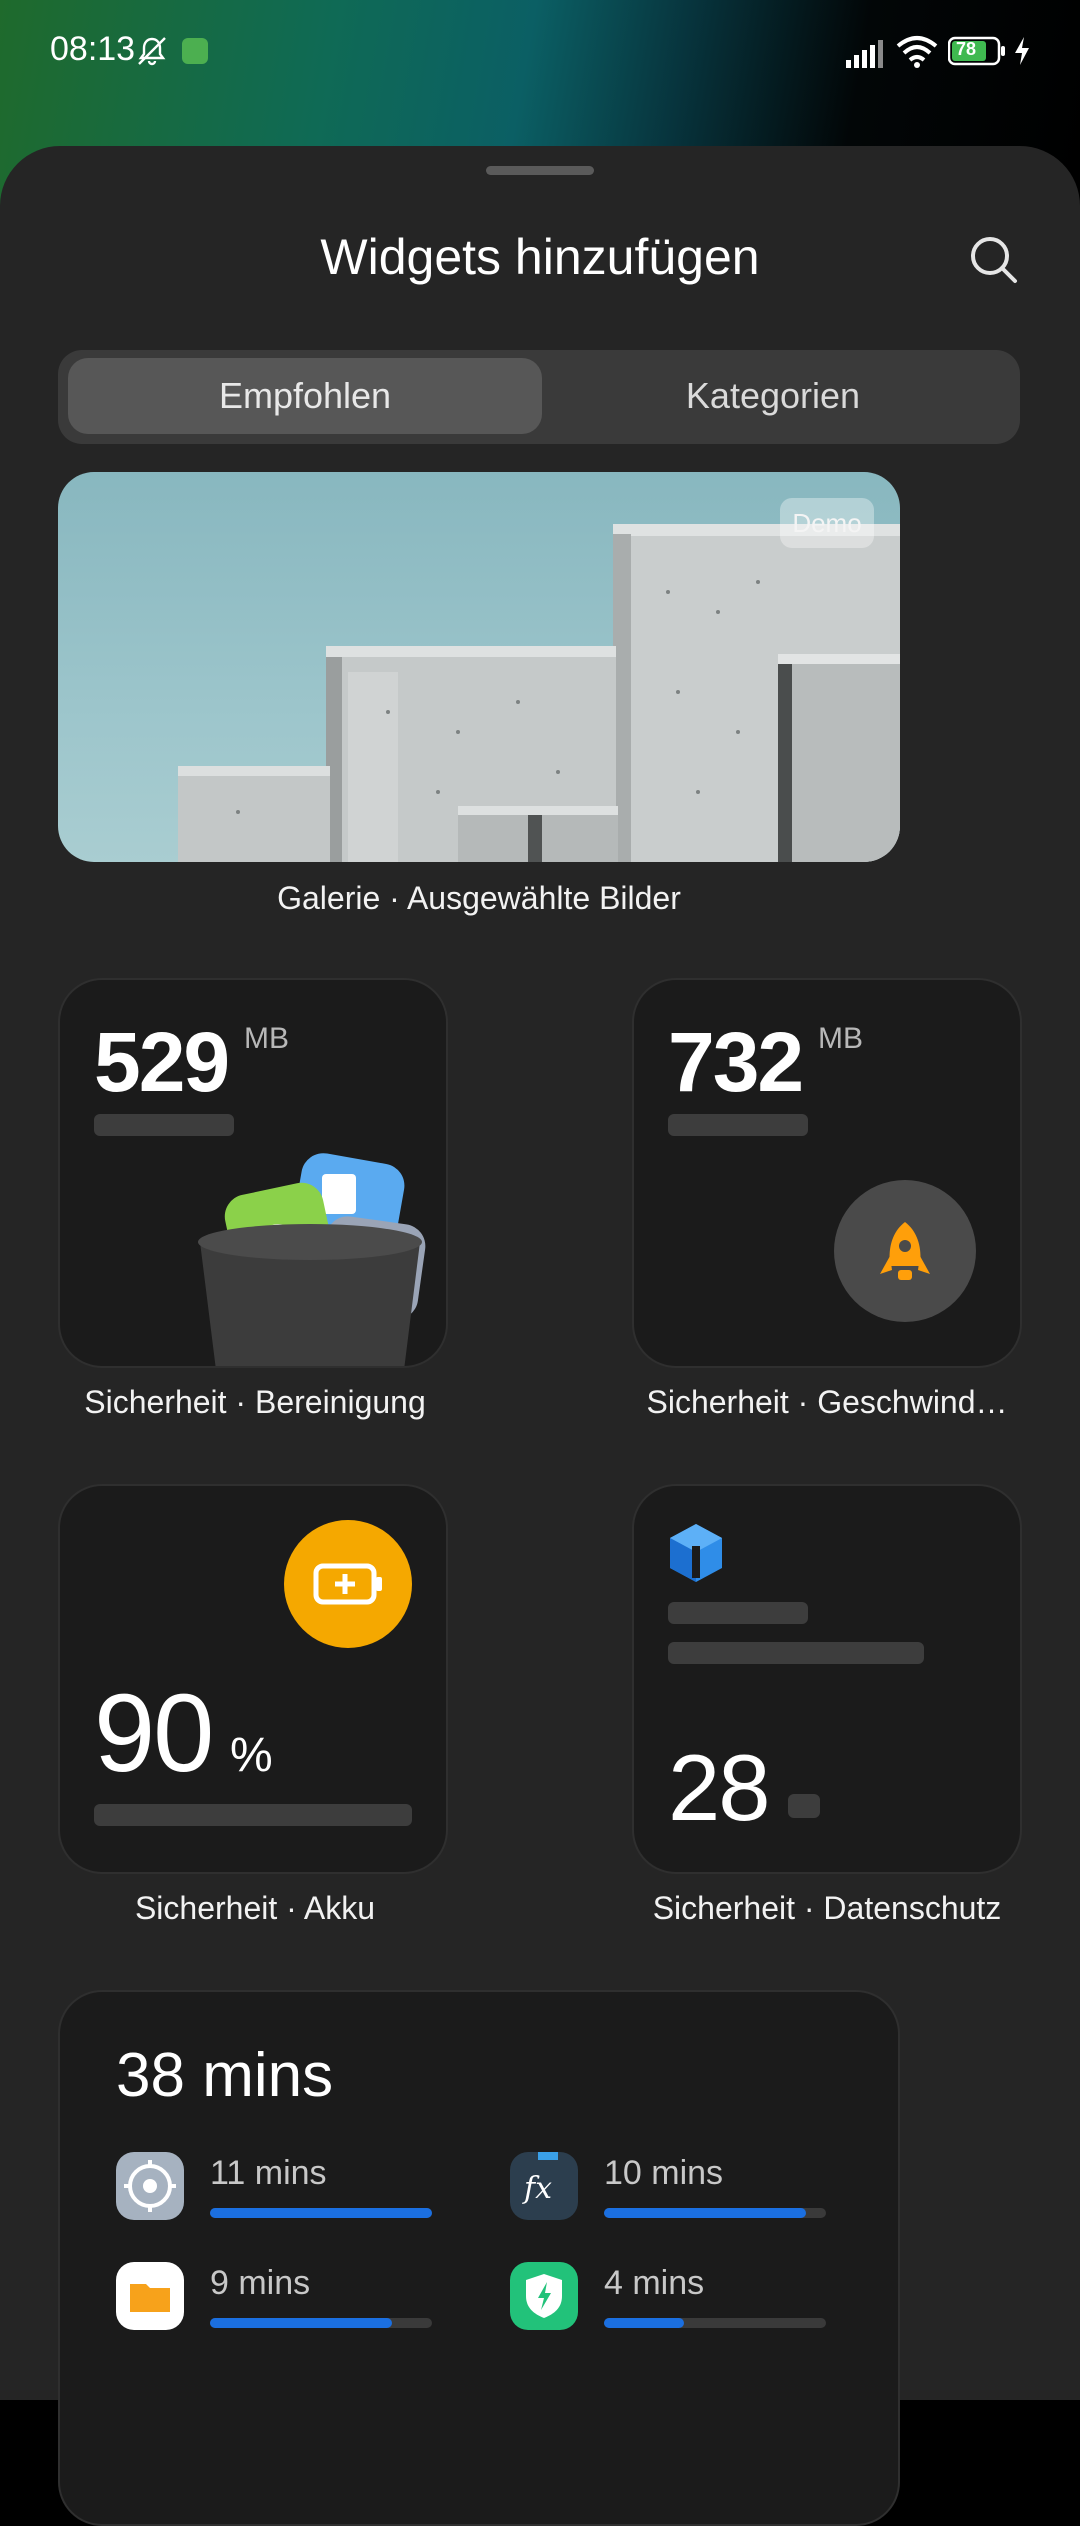 The height and width of the screenshot is (2526, 1080). I want to click on wifi-icon, so click(917, 52).